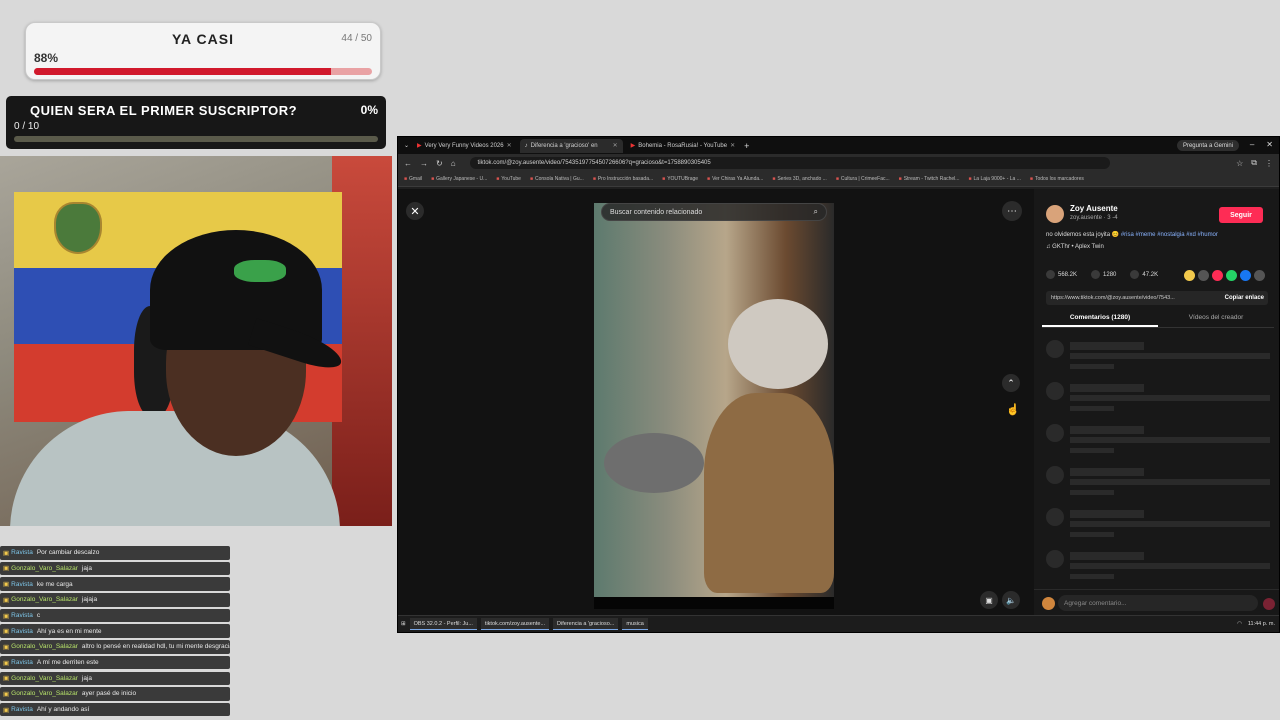 This screenshot has height=720, width=1280. What do you see at coordinates (683, 146) in the screenshot?
I see `tab-youtube: ▶ Bohemia - RosaRusia! - YouTube ✕` at bounding box center [683, 146].